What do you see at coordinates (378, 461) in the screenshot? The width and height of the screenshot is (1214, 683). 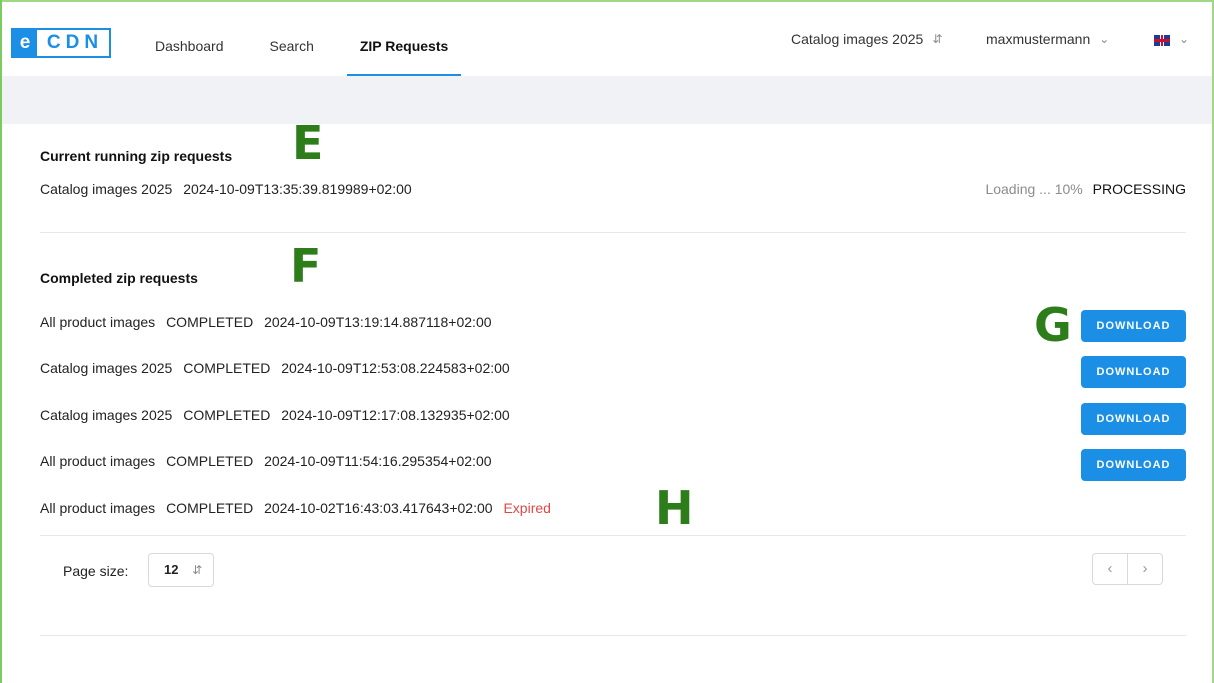 I see `completed-timestamp: 2024-10-09T11:54:16.295354+02:00` at bounding box center [378, 461].